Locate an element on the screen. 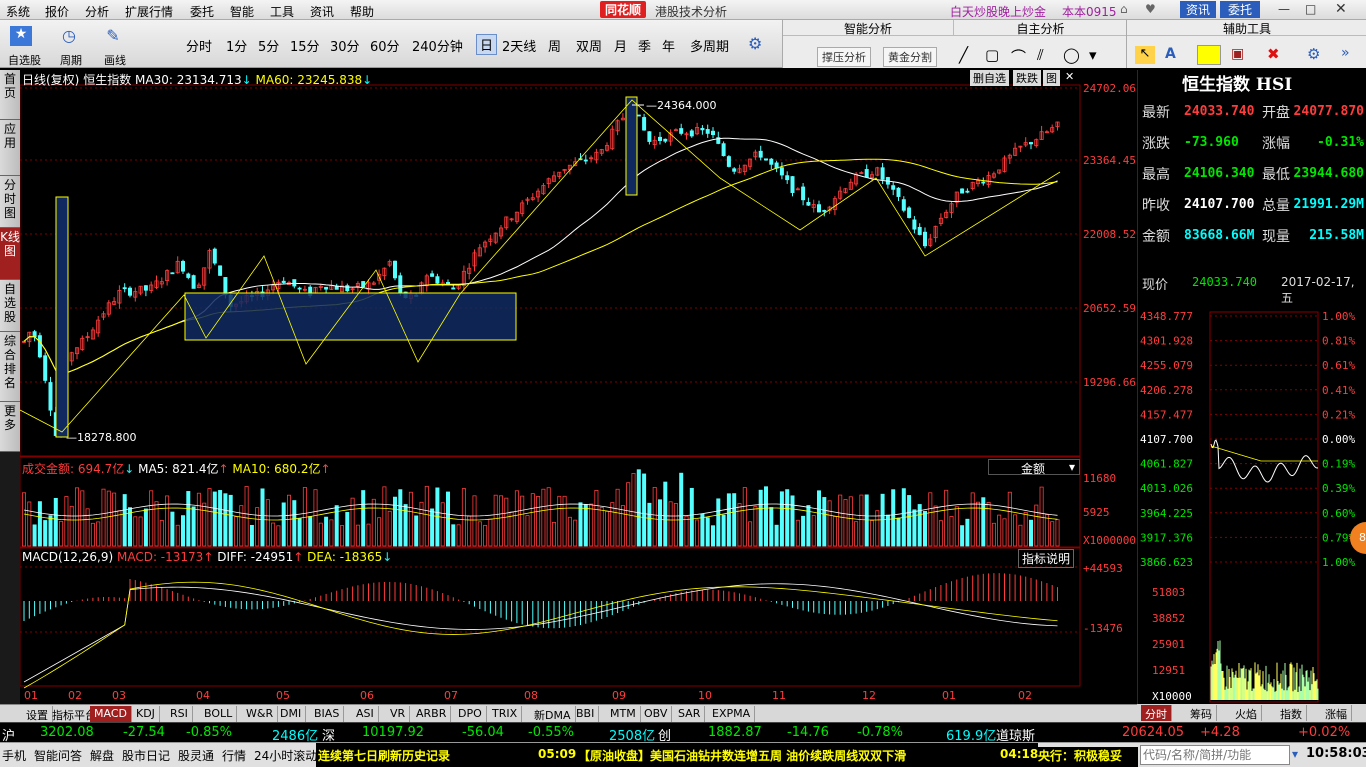  golden-section-button: 黄金分割 is located at coordinates (910, 57).